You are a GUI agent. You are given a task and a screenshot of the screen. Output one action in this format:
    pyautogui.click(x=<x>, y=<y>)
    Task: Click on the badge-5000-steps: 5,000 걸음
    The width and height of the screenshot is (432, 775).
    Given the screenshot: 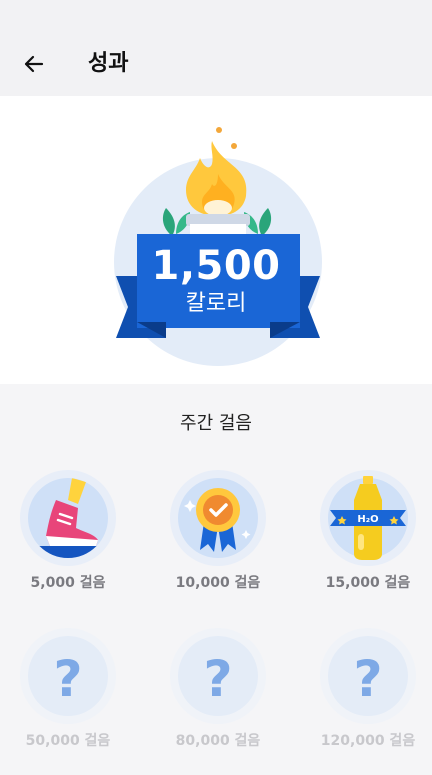 What is the action you would take?
    pyautogui.click(x=69, y=545)
    